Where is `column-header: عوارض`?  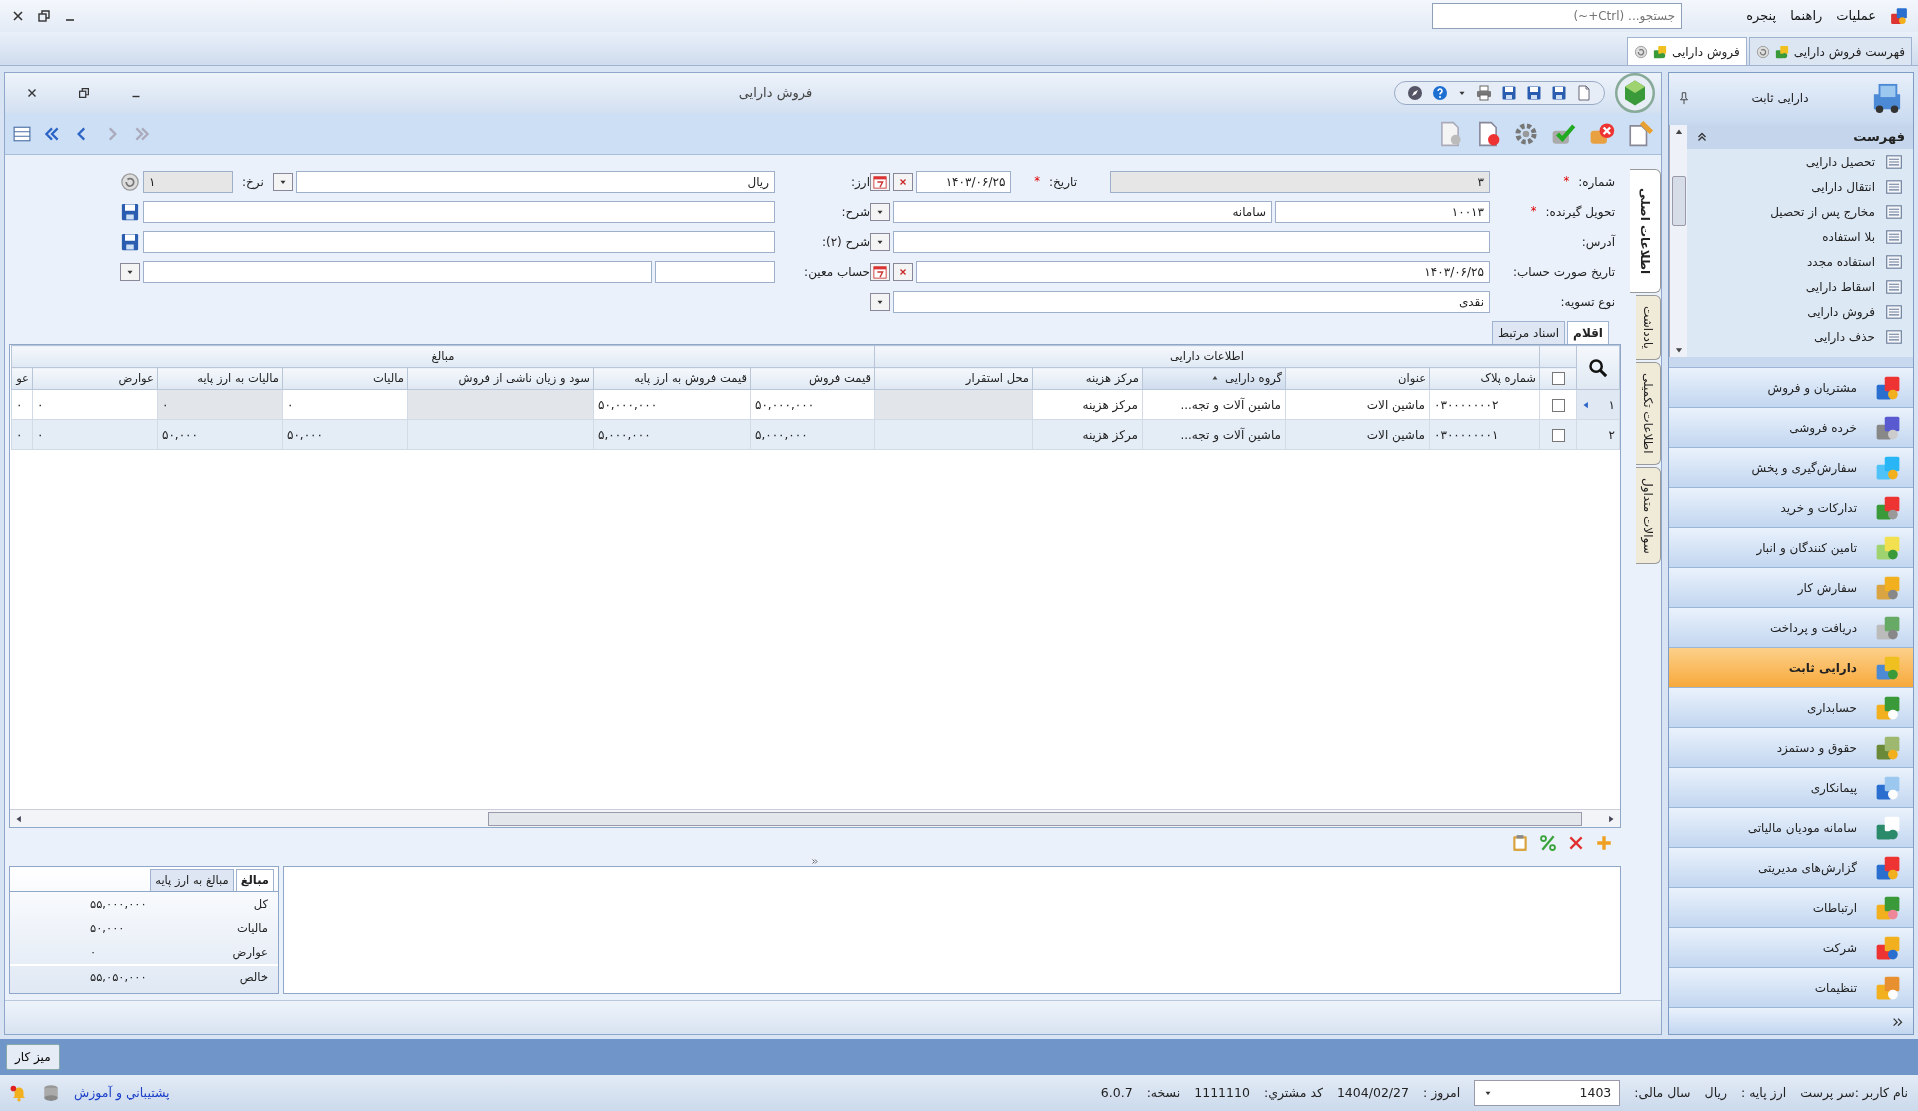
column-header: عوارض is located at coordinates (95, 378).